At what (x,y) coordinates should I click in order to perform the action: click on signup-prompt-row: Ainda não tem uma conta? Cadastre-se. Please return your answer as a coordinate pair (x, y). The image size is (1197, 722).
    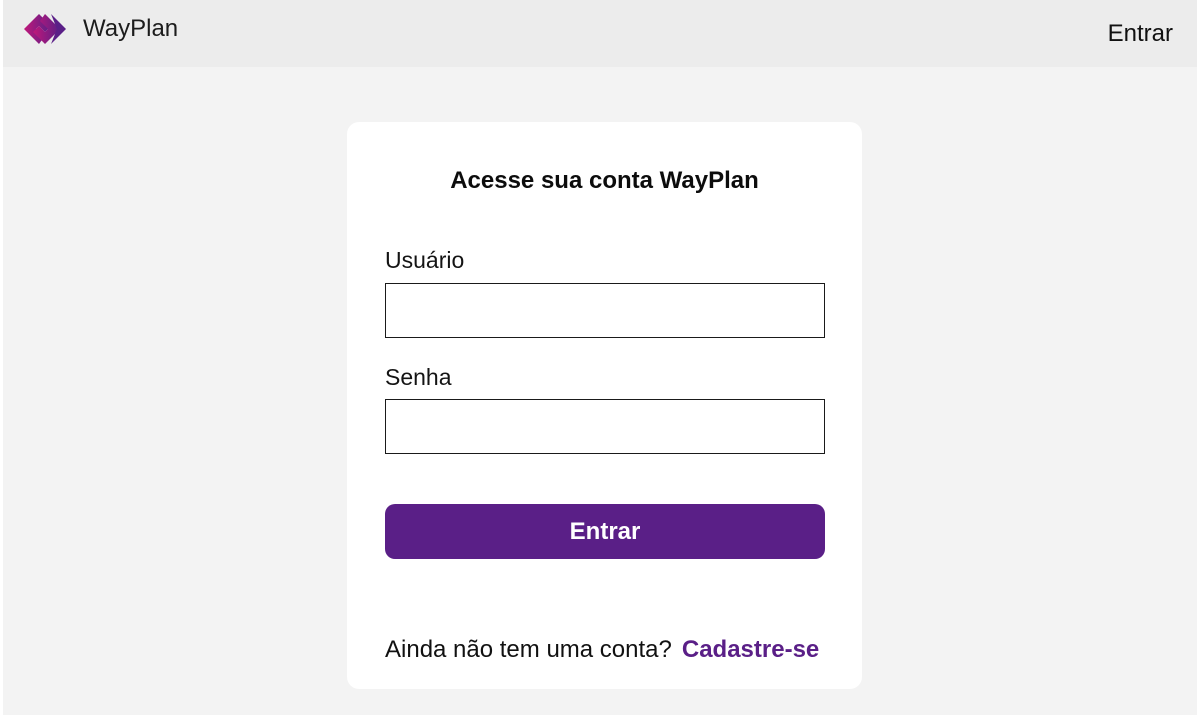
    Looking at the image, I should click on (602, 650).